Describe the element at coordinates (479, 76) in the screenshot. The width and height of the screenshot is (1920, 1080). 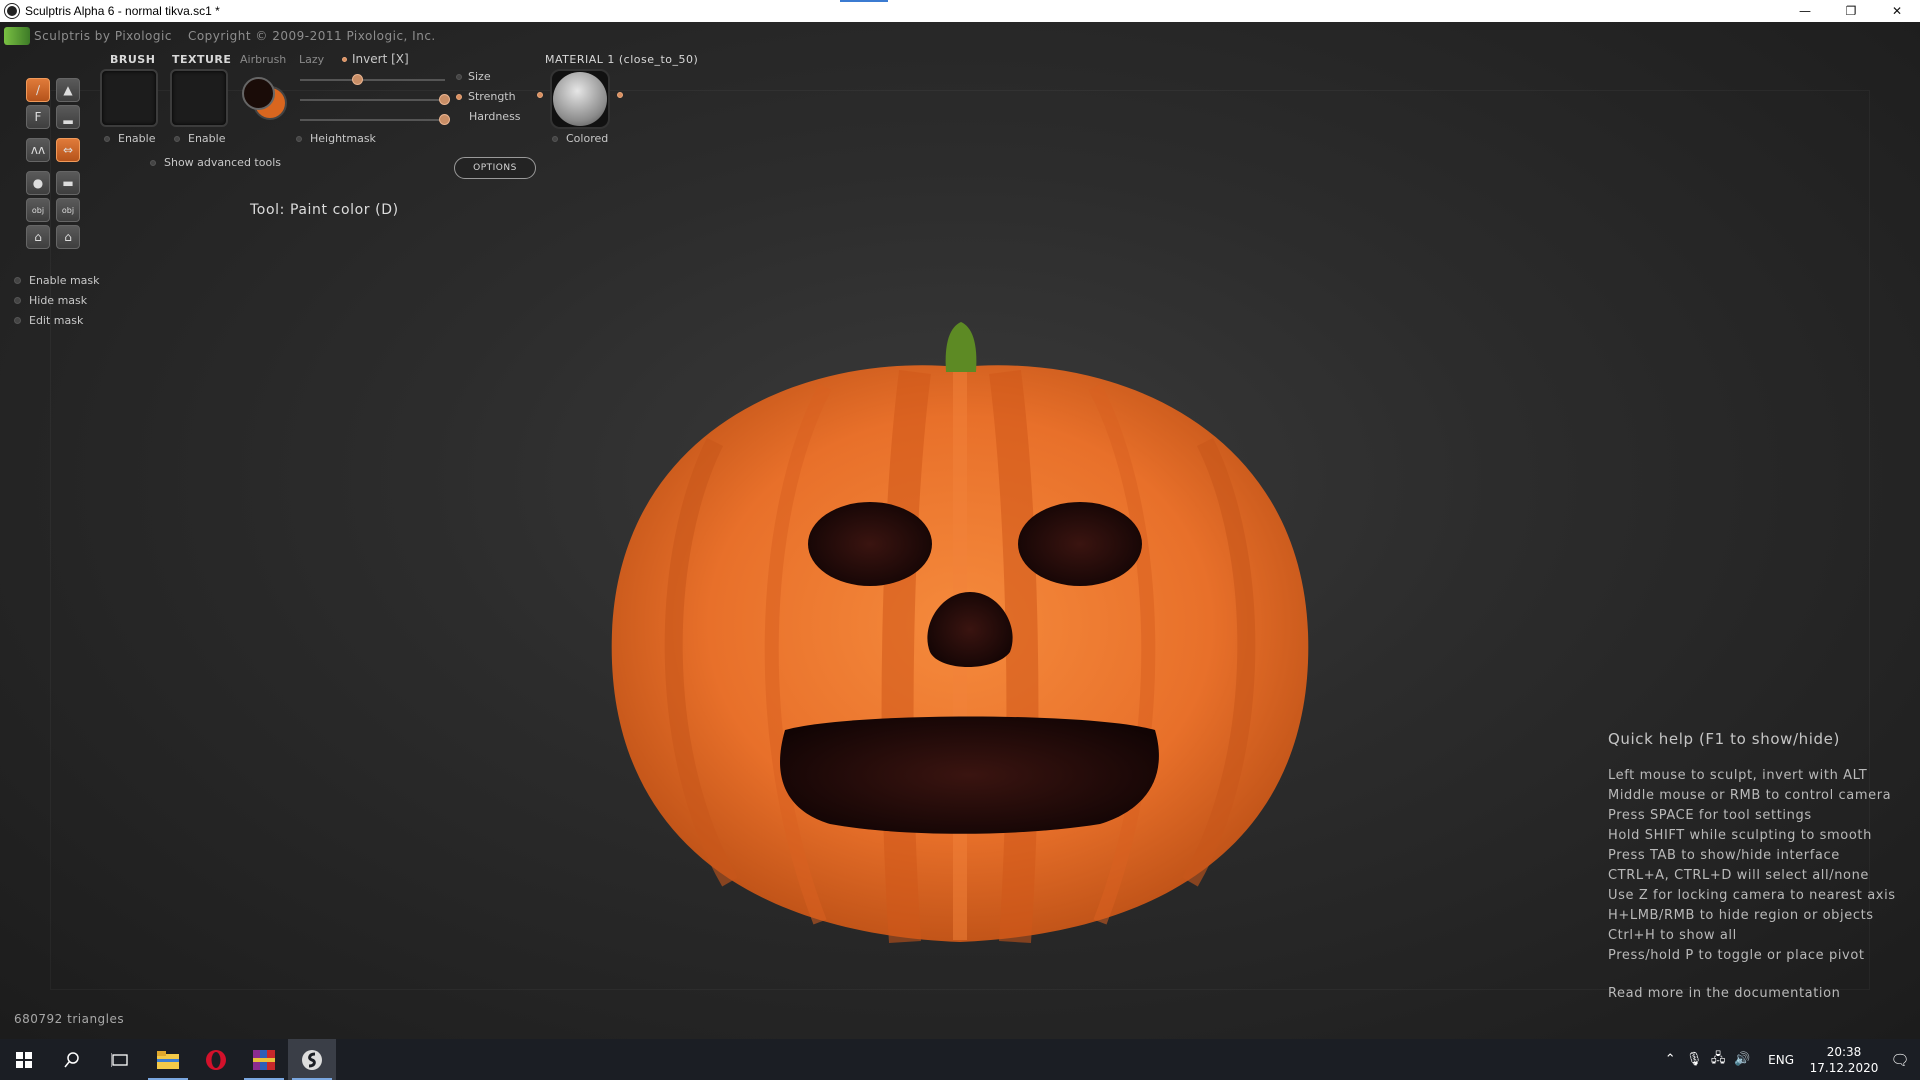
I see `size-label: Size` at that location.